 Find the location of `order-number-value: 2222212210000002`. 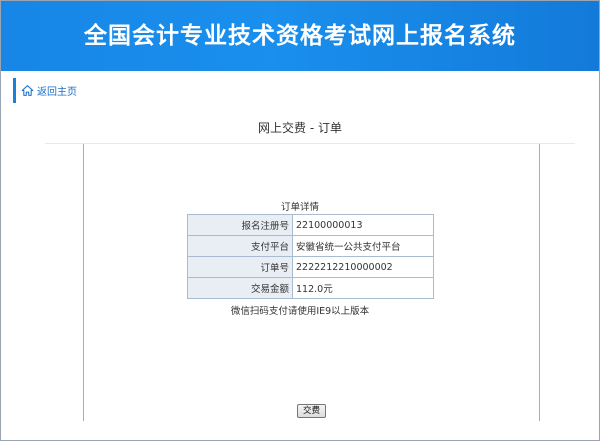

order-number-value: 2222212210000002 is located at coordinates (363, 267).